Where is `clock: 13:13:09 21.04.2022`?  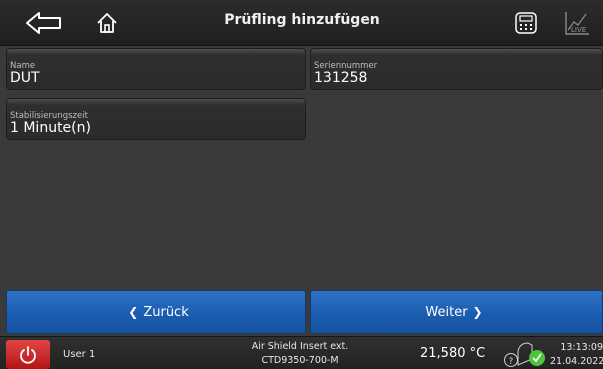 clock: 13:13:09 21.04.2022 is located at coordinates (576, 355).